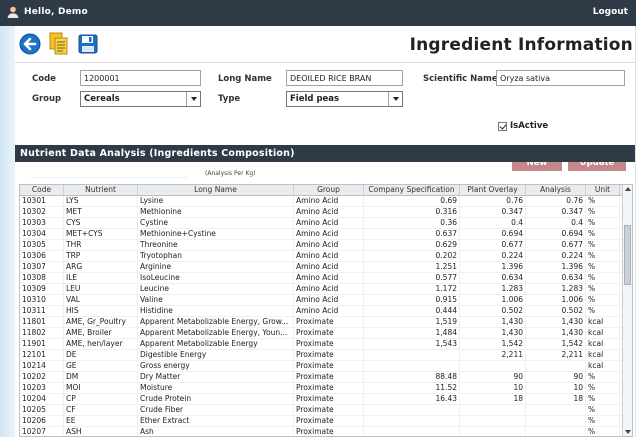 The height and width of the screenshot is (437, 636). I want to click on copy-button, so click(59, 44).